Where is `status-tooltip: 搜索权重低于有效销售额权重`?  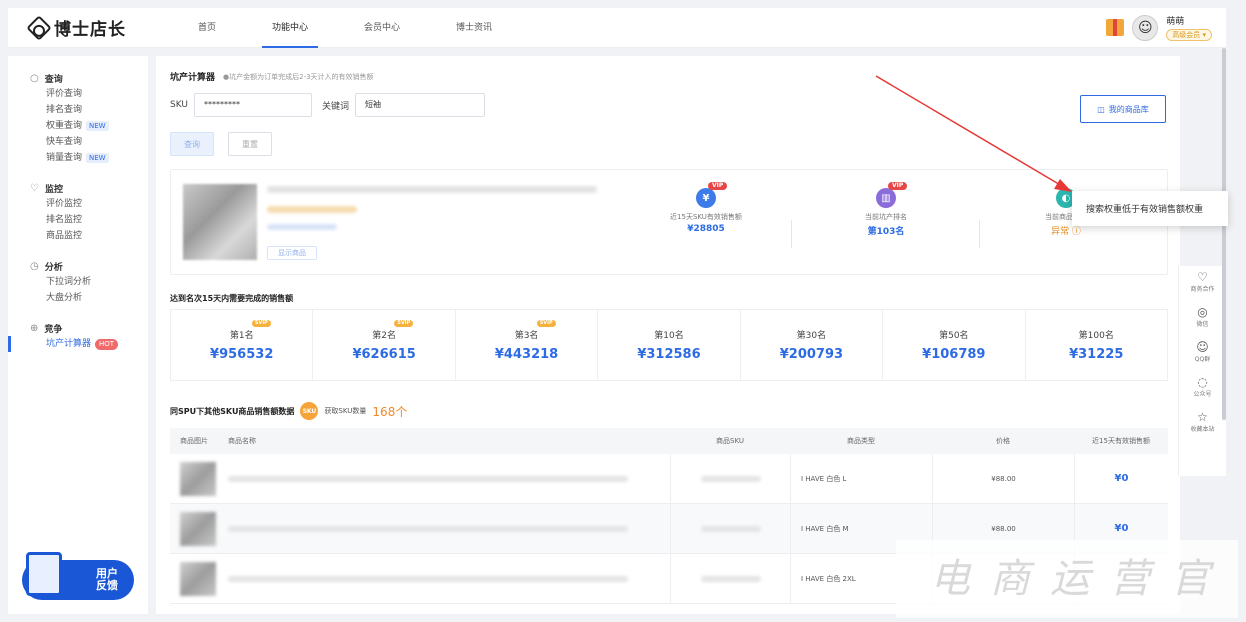
status-tooltip: 搜索权重低于有效销售额权重 is located at coordinates (1150, 208).